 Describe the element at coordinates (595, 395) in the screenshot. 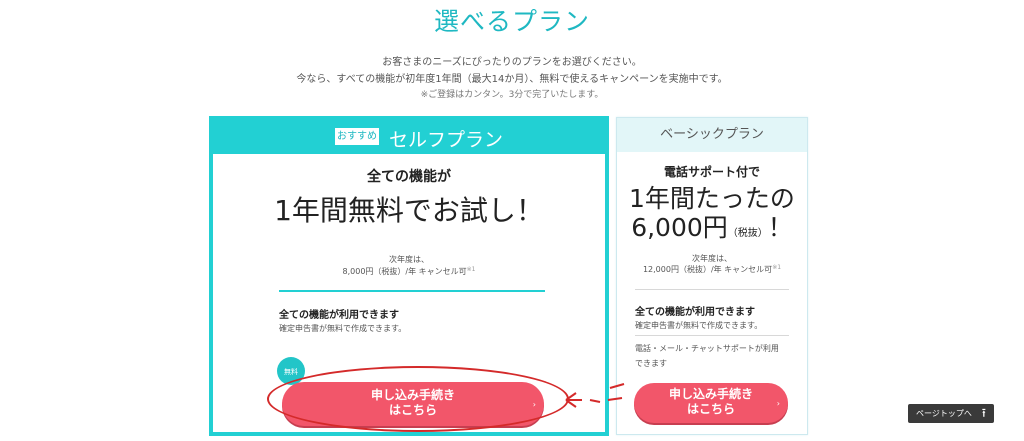

I see `annotation-arrow` at that location.